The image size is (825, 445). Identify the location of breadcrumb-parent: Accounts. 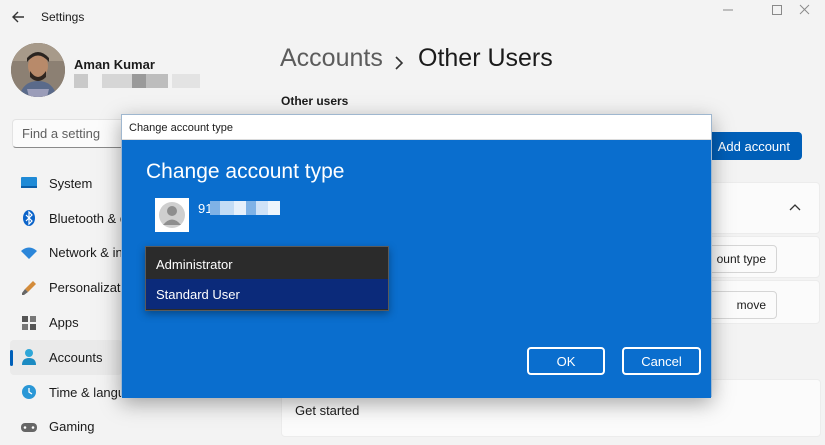
(331, 58).